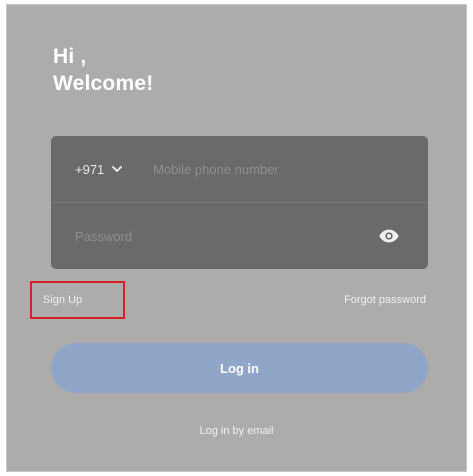 Image resolution: width=473 pixels, height=476 pixels. I want to click on login-button-label: Log in, so click(239, 368).